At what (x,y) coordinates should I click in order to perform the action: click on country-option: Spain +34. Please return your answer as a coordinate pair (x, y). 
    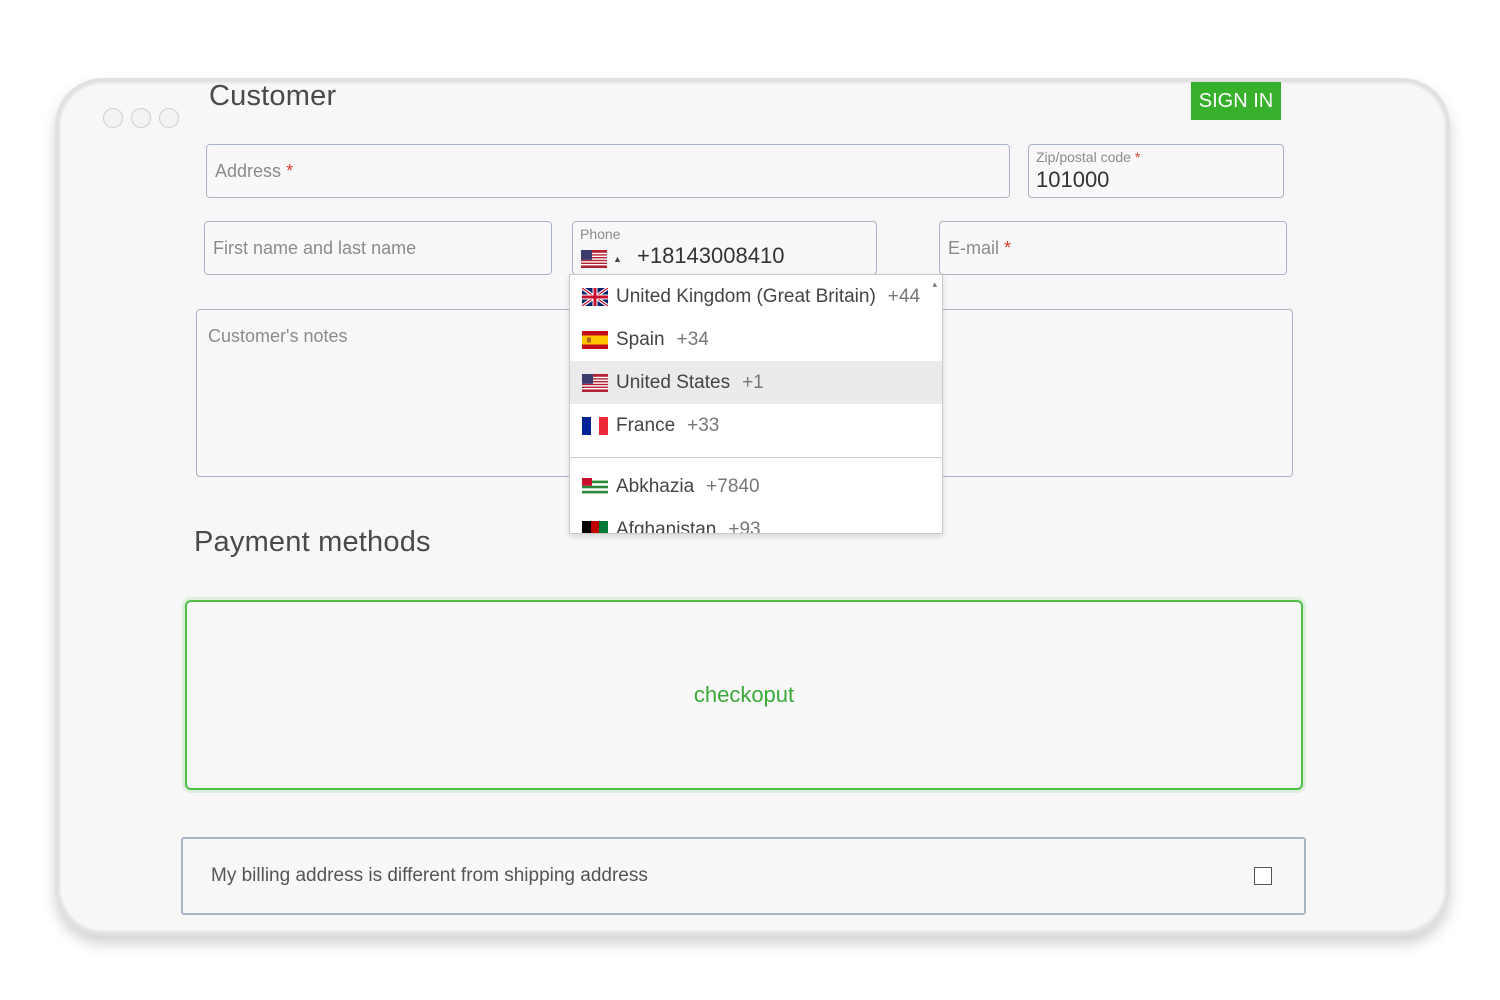
    Looking at the image, I should click on (756, 339).